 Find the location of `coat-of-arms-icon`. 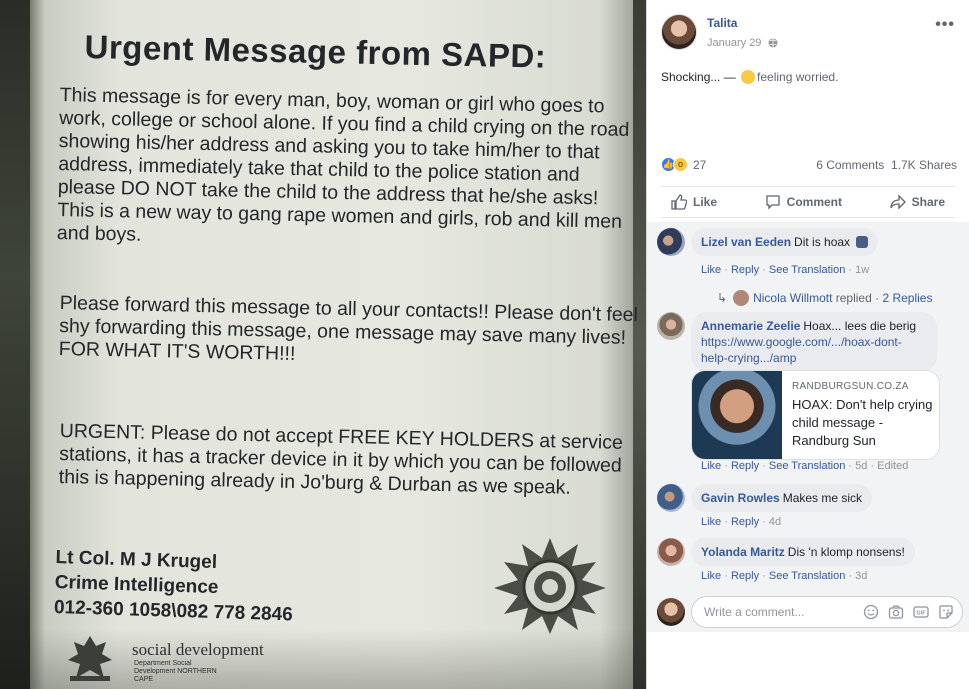

coat-of-arms-icon is located at coordinates (90, 658).